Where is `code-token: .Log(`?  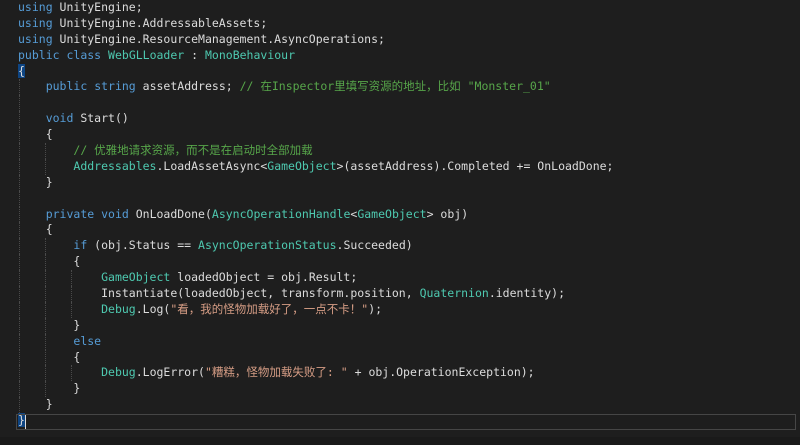
code-token: .Log( is located at coordinates (153, 308).